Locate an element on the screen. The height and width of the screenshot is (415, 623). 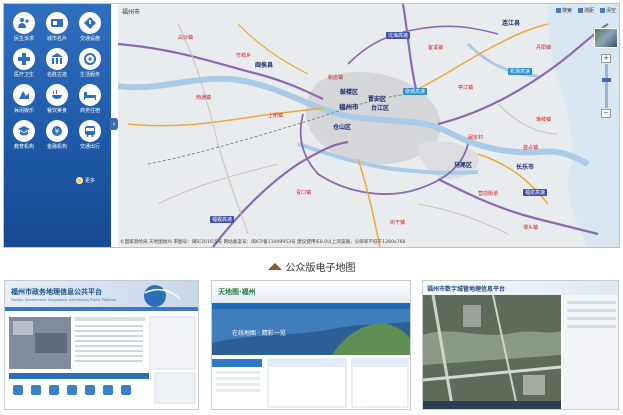
map-label: 新店镇 is located at coordinates (336, 78).